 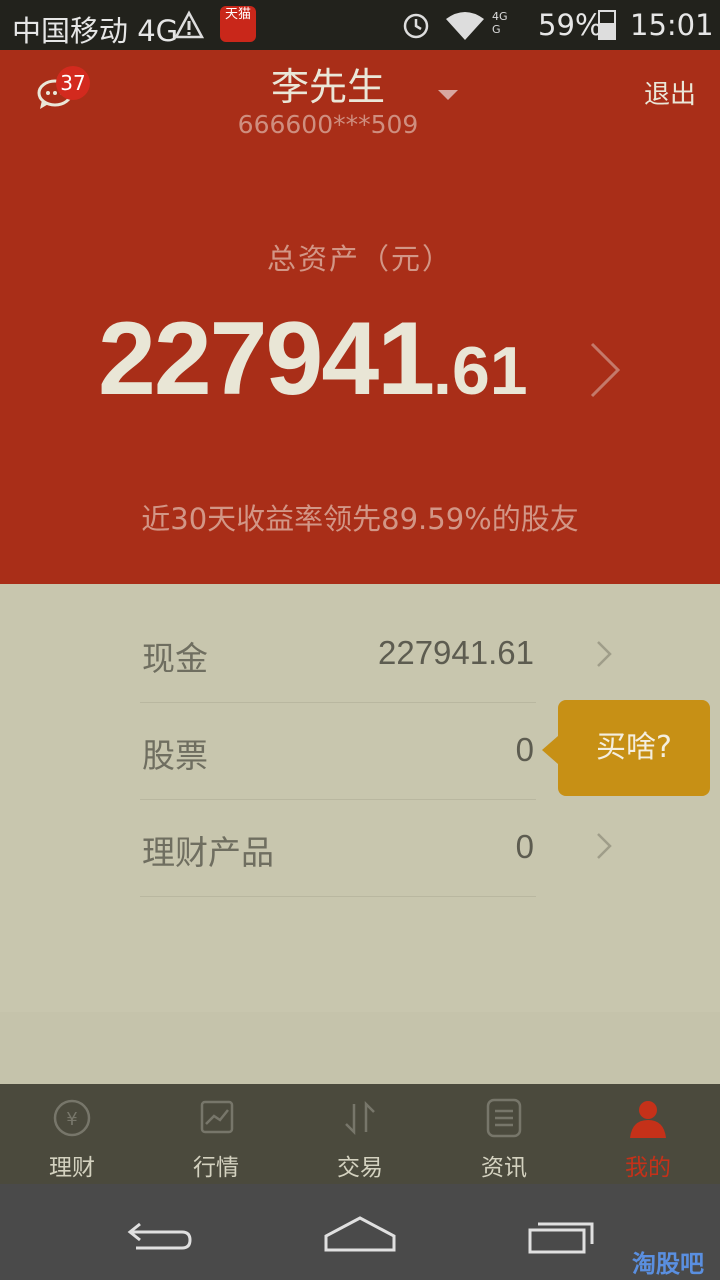 I want to click on clock: 15:01, so click(x=672, y=25).